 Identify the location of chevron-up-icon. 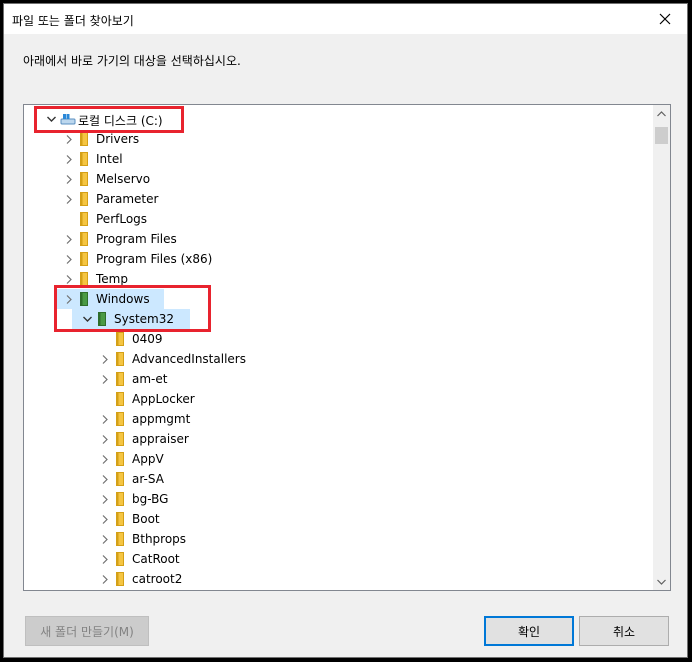
(661, 113).